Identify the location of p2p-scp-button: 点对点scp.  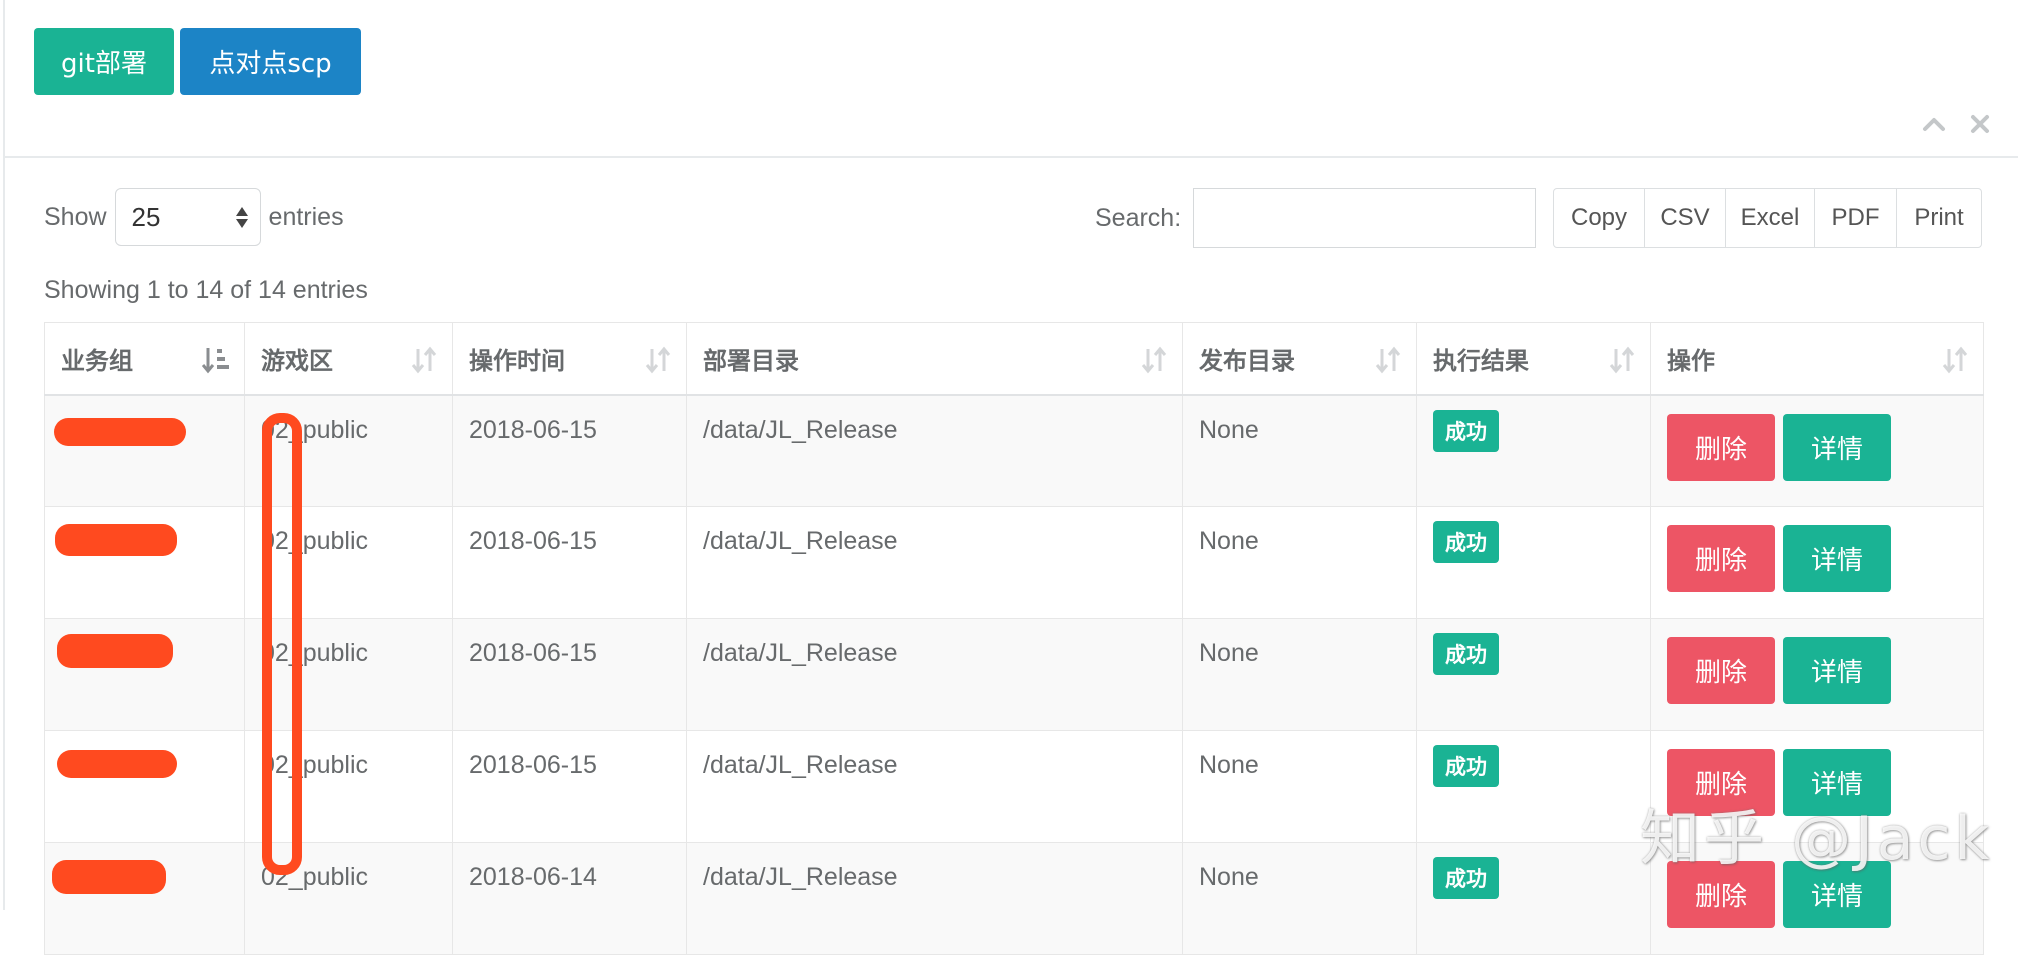
(270, 61).